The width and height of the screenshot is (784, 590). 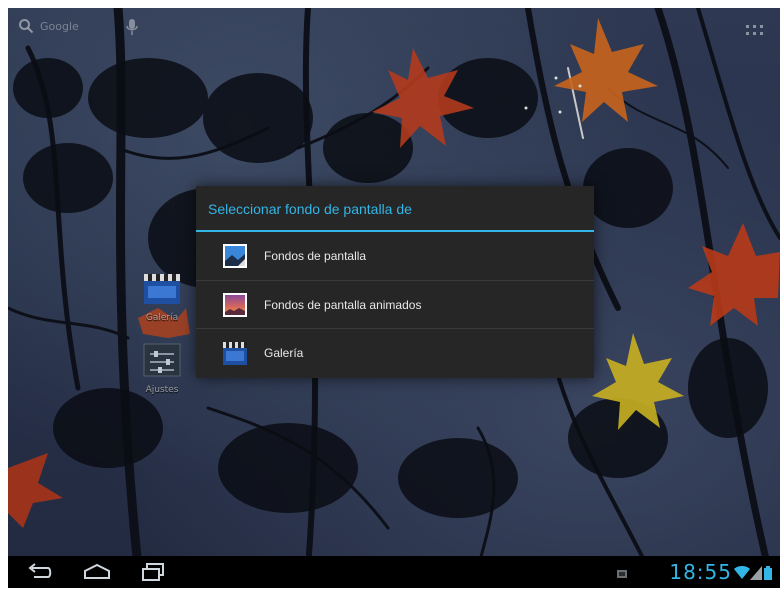 I want to click on wallpapers-icon, so click(x=235, y=256).